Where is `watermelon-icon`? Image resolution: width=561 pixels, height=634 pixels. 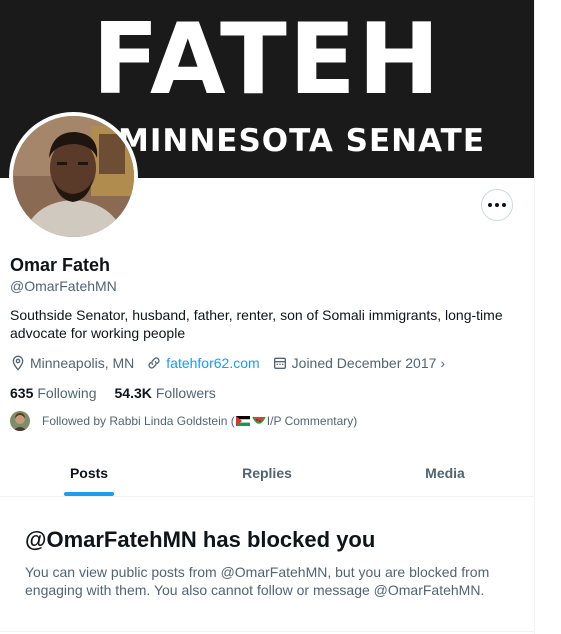 watermelon-icon is located at coordinates (259, 420).